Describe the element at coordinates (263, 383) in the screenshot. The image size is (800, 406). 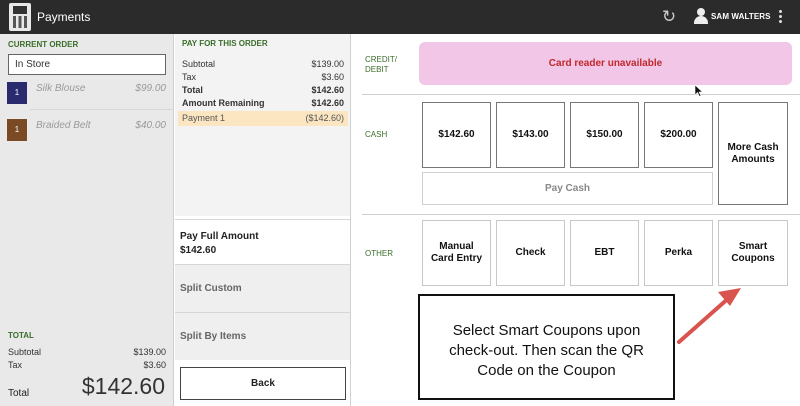
I see `back-button: Back` at that location.